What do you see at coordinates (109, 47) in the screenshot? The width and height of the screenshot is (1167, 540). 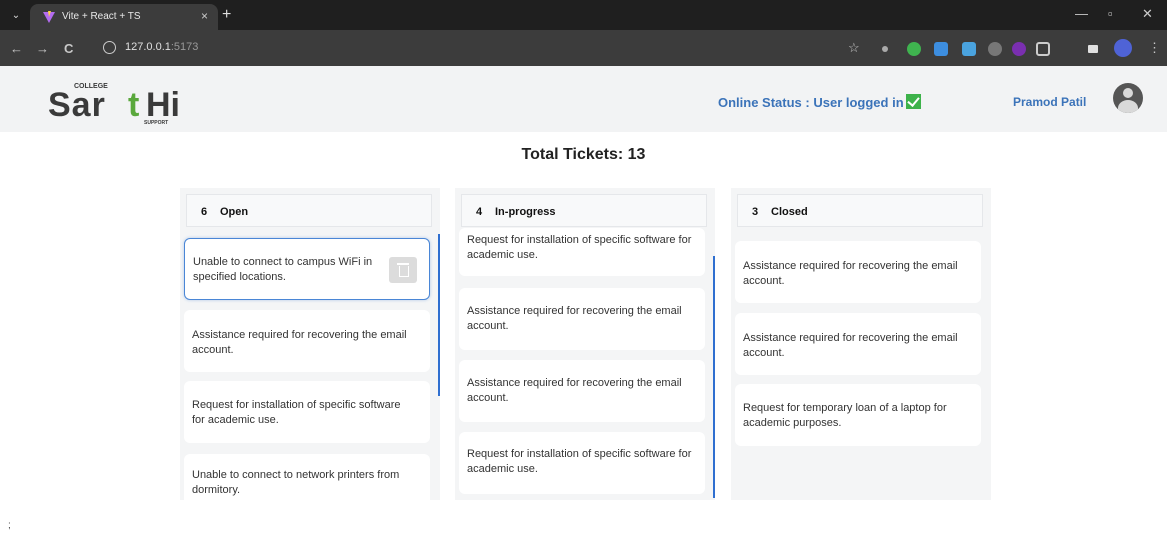 I see `site-info-icon` at bounding box center [109, 47].